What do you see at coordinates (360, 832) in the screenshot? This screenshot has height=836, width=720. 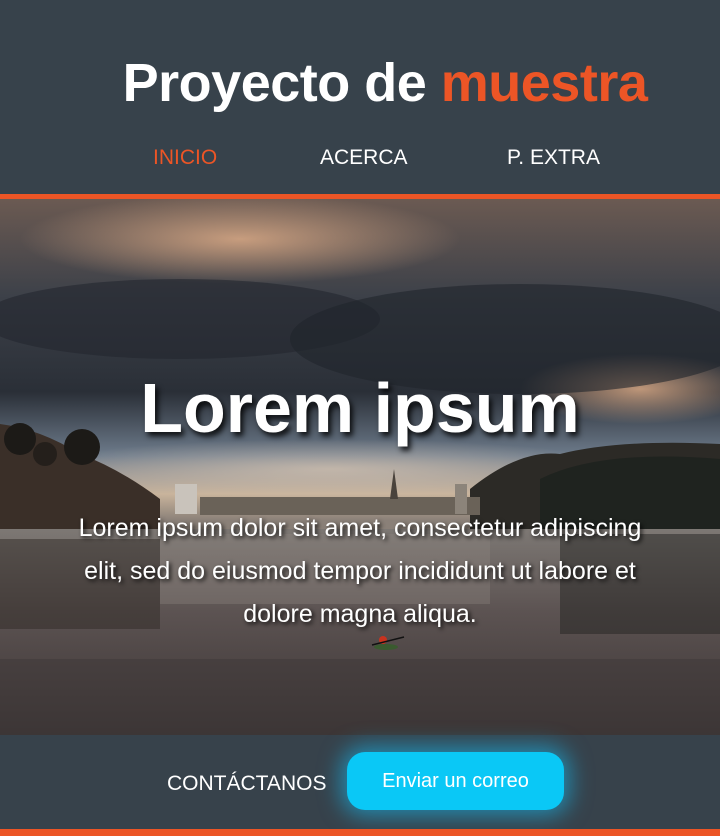 I see `footer-divider` at bounding box center [360, 832].